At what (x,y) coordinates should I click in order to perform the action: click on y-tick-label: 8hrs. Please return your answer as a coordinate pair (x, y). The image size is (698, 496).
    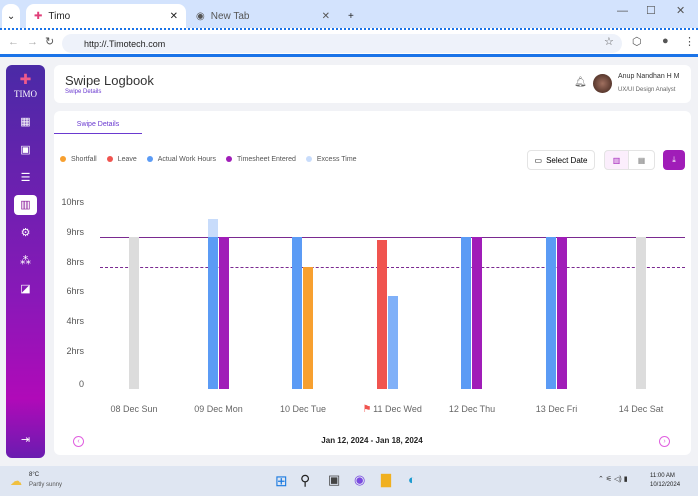
    Looking at the image, I should click on (75, 262).